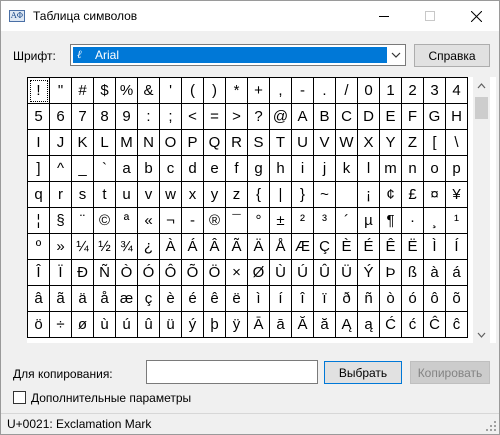 Image resolution: width=500 pixels, height=435 pixels. What do you see at coordinates (193, 299) in the screenshot?
I see `character-cell: é` at bounding box center [193, 299].